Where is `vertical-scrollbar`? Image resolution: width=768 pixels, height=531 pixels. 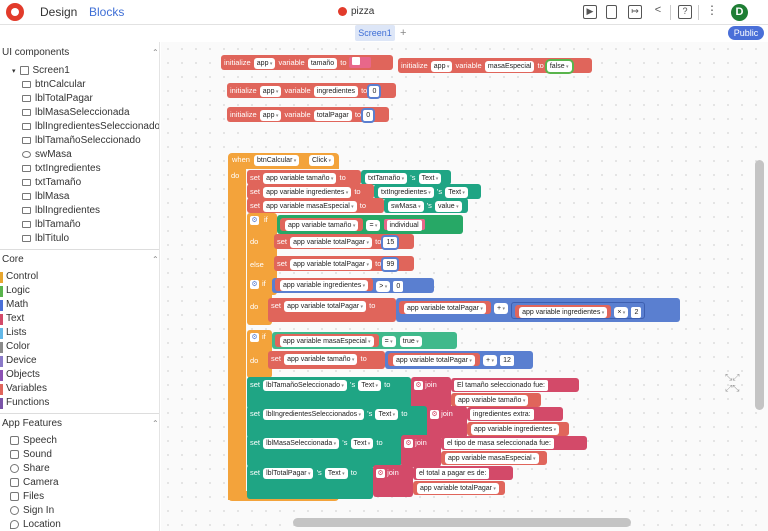 vertical-scrollbar is located at coordinates (759, 285).